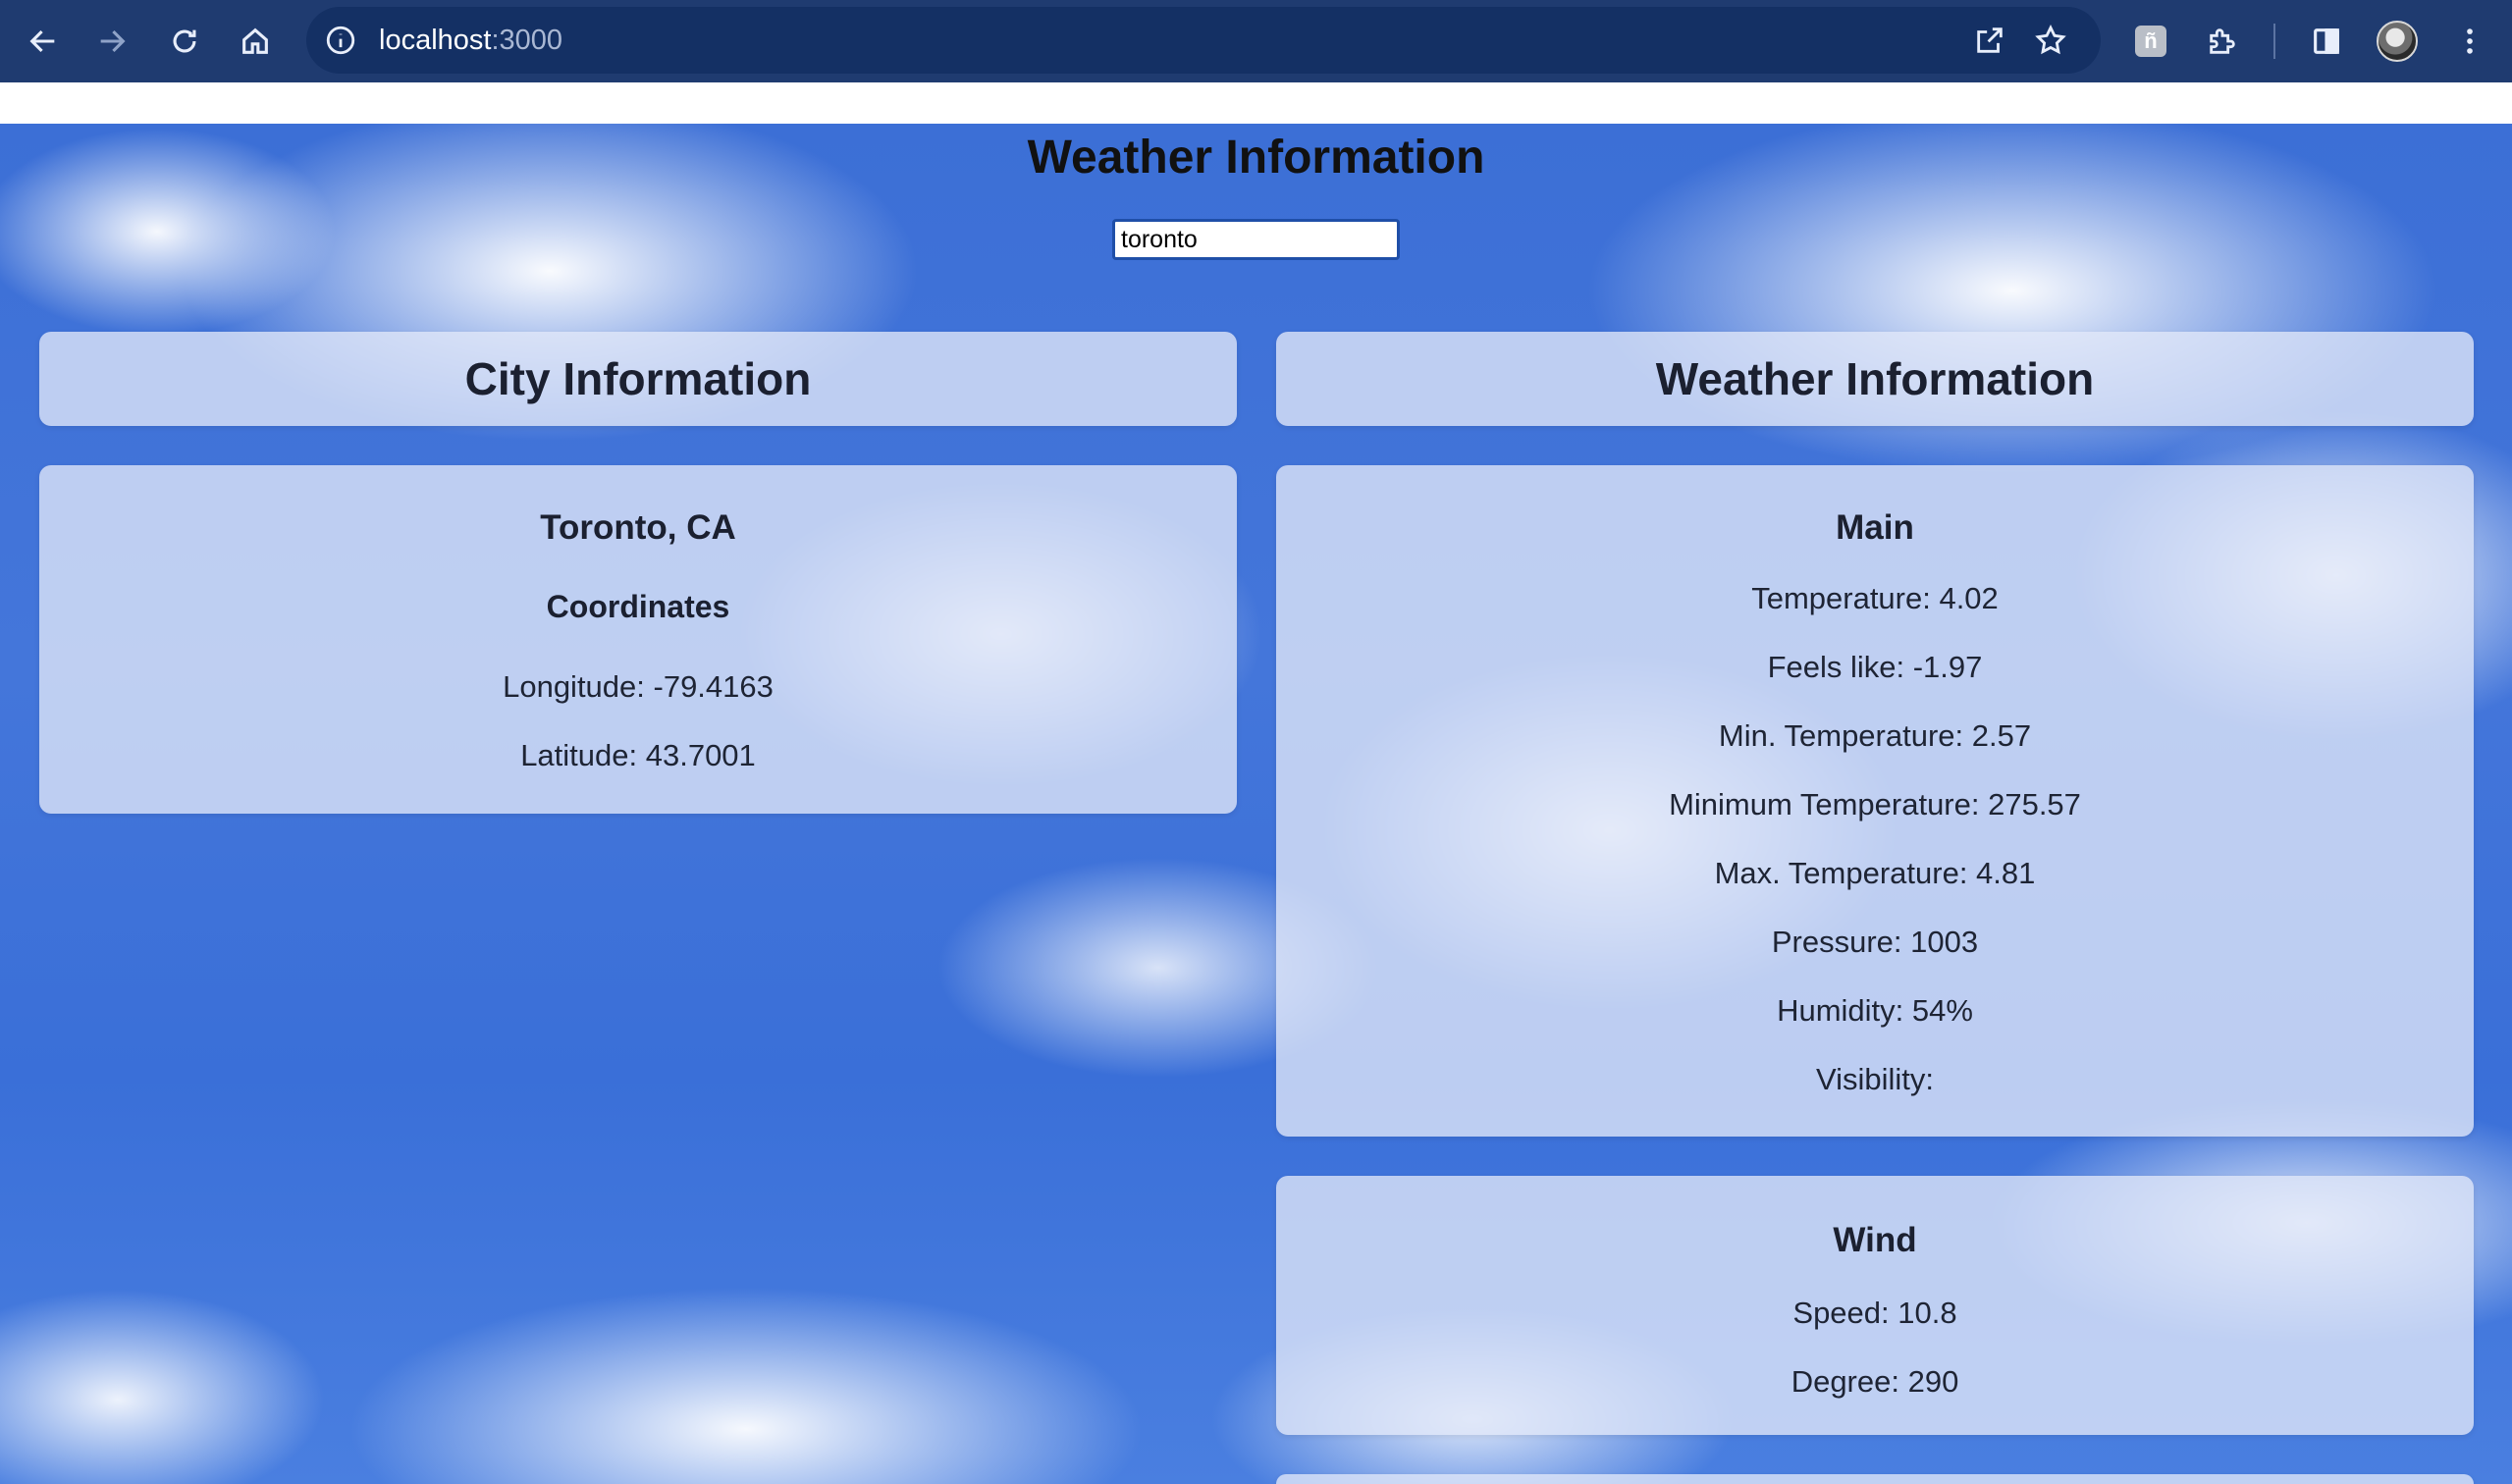  What do you see at coordinates (1874, 1381) in the screenshot?
I see `wind-degree-value: Degree: 290` at bounding box center [1874, 1381].